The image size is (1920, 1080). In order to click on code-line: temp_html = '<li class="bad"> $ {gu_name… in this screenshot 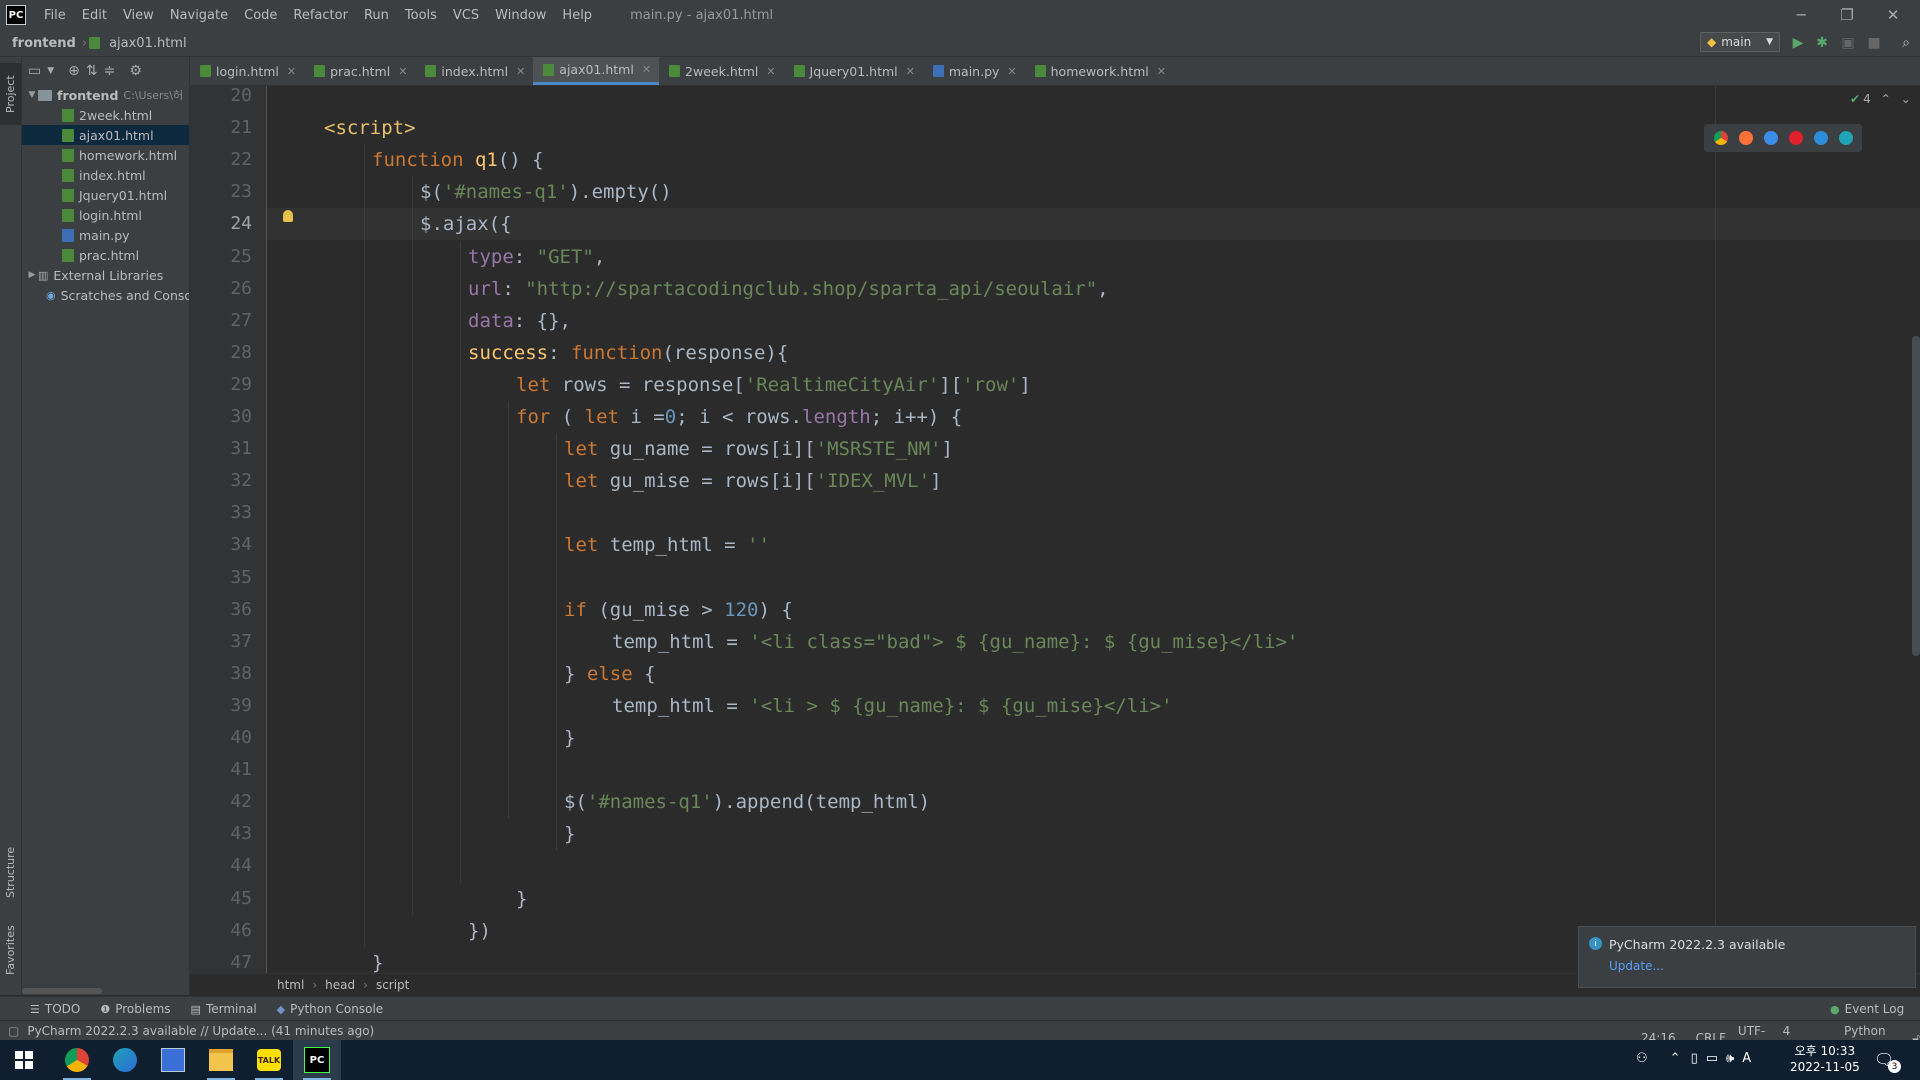, I will do `click(955, 642)`.